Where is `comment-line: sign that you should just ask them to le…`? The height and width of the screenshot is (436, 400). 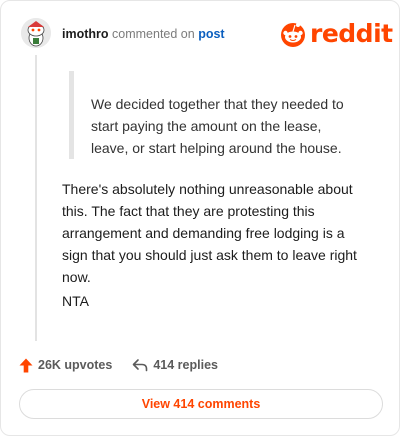
comment-line: sign that you should just ask them to le… is located at coordinates (209, 255).